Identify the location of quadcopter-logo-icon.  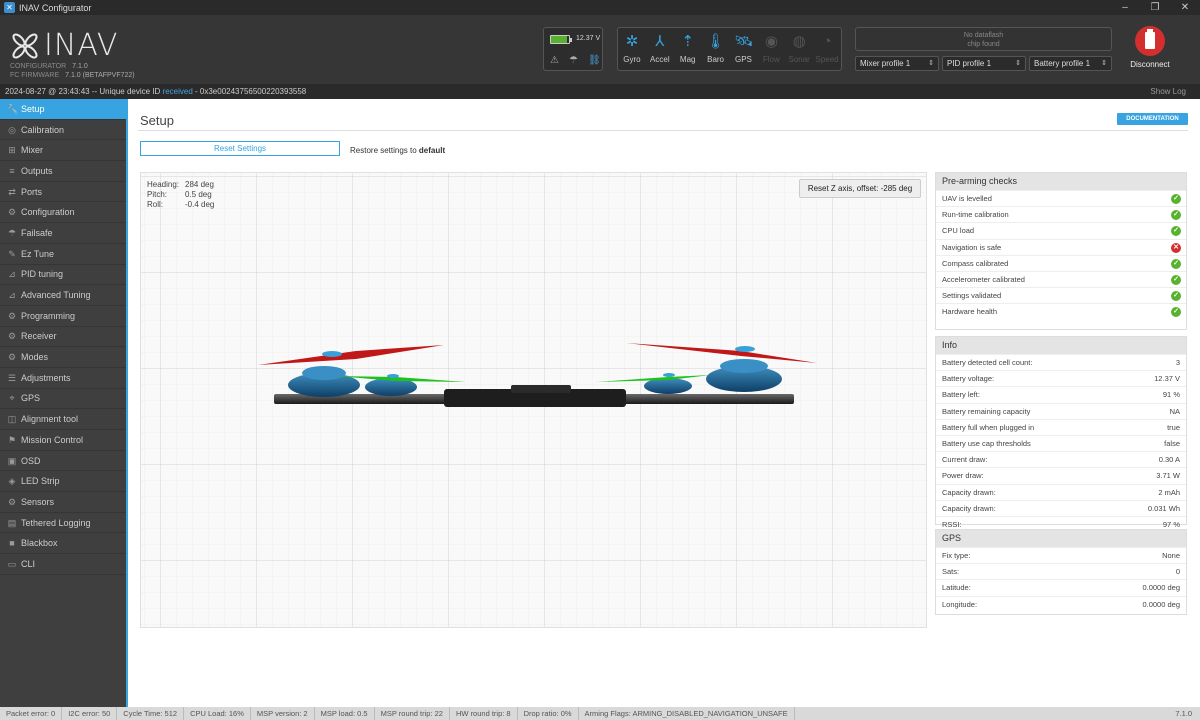
(25, 46).